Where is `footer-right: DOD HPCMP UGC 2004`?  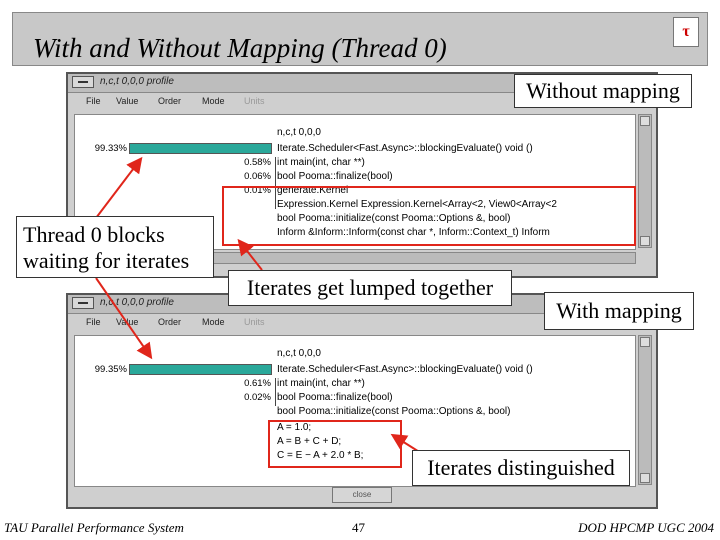
footer-right: DOD HPCMP UGC 2004 is located at coordinates (646, 527).